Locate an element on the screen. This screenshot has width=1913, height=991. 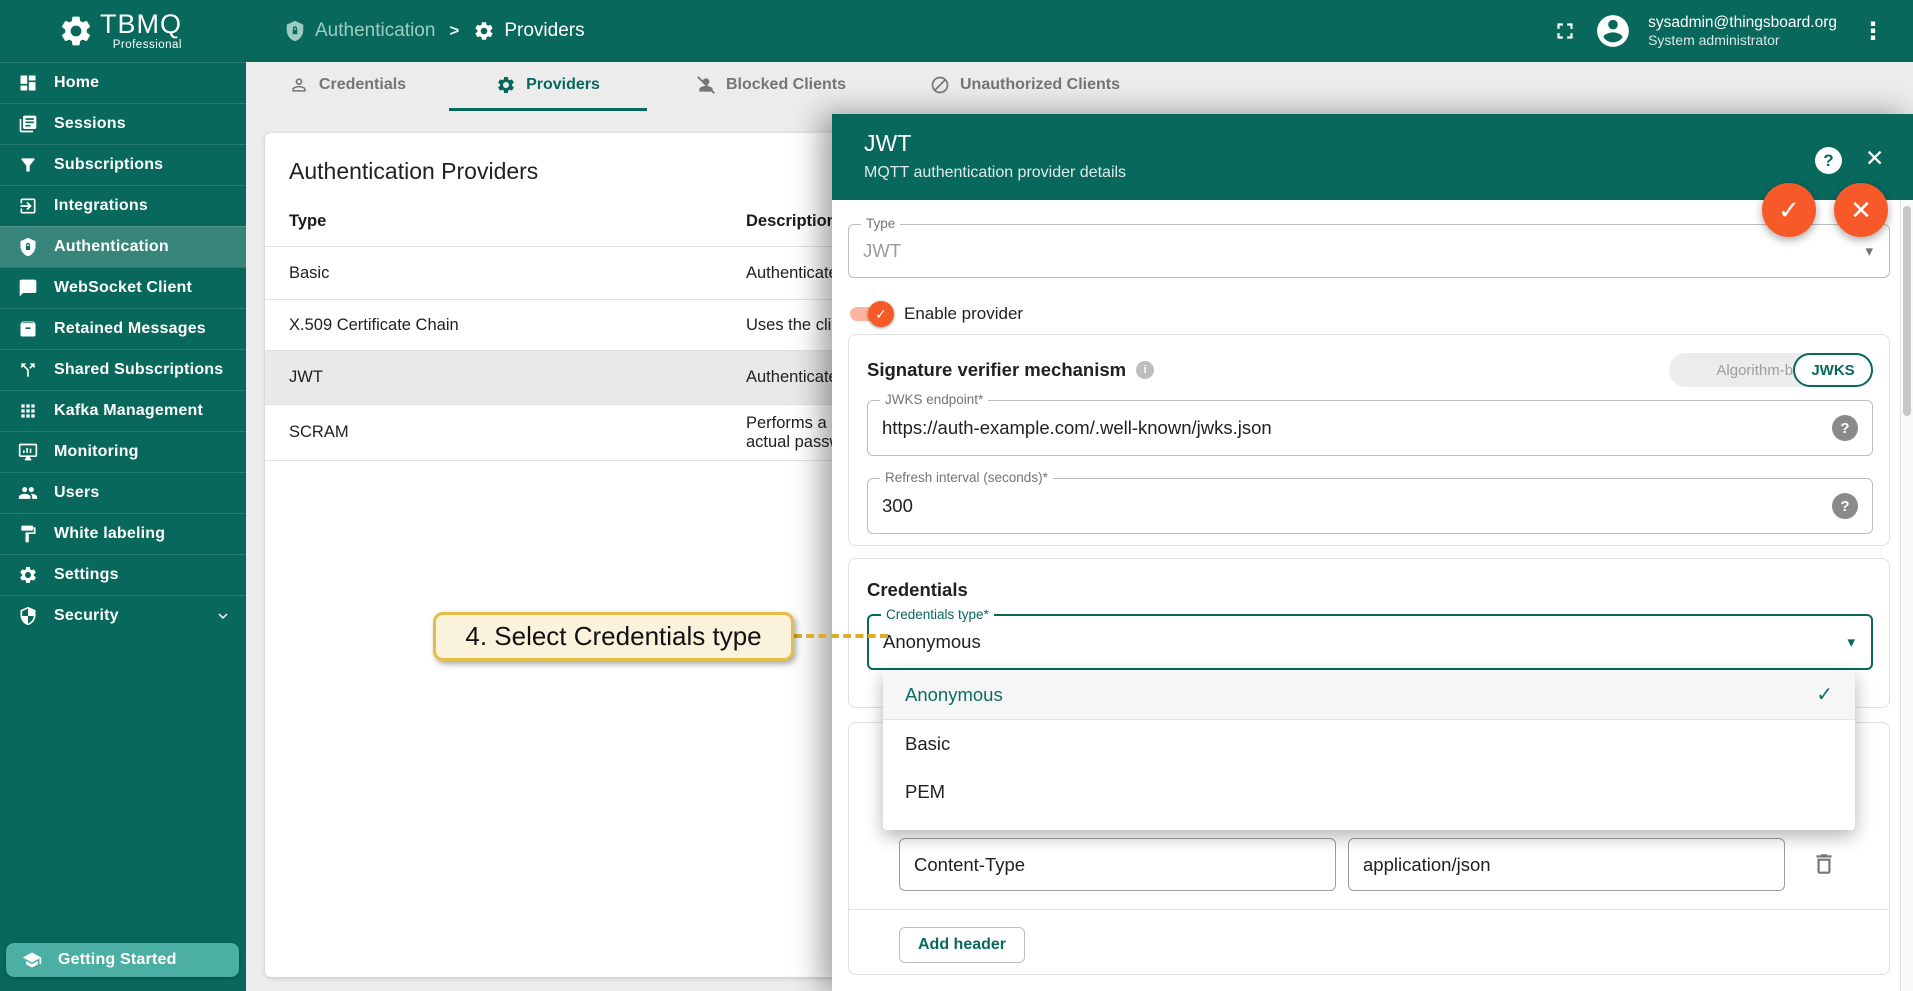
breadcrumb: Authentication > Providers is located at coordinates (434, 31).